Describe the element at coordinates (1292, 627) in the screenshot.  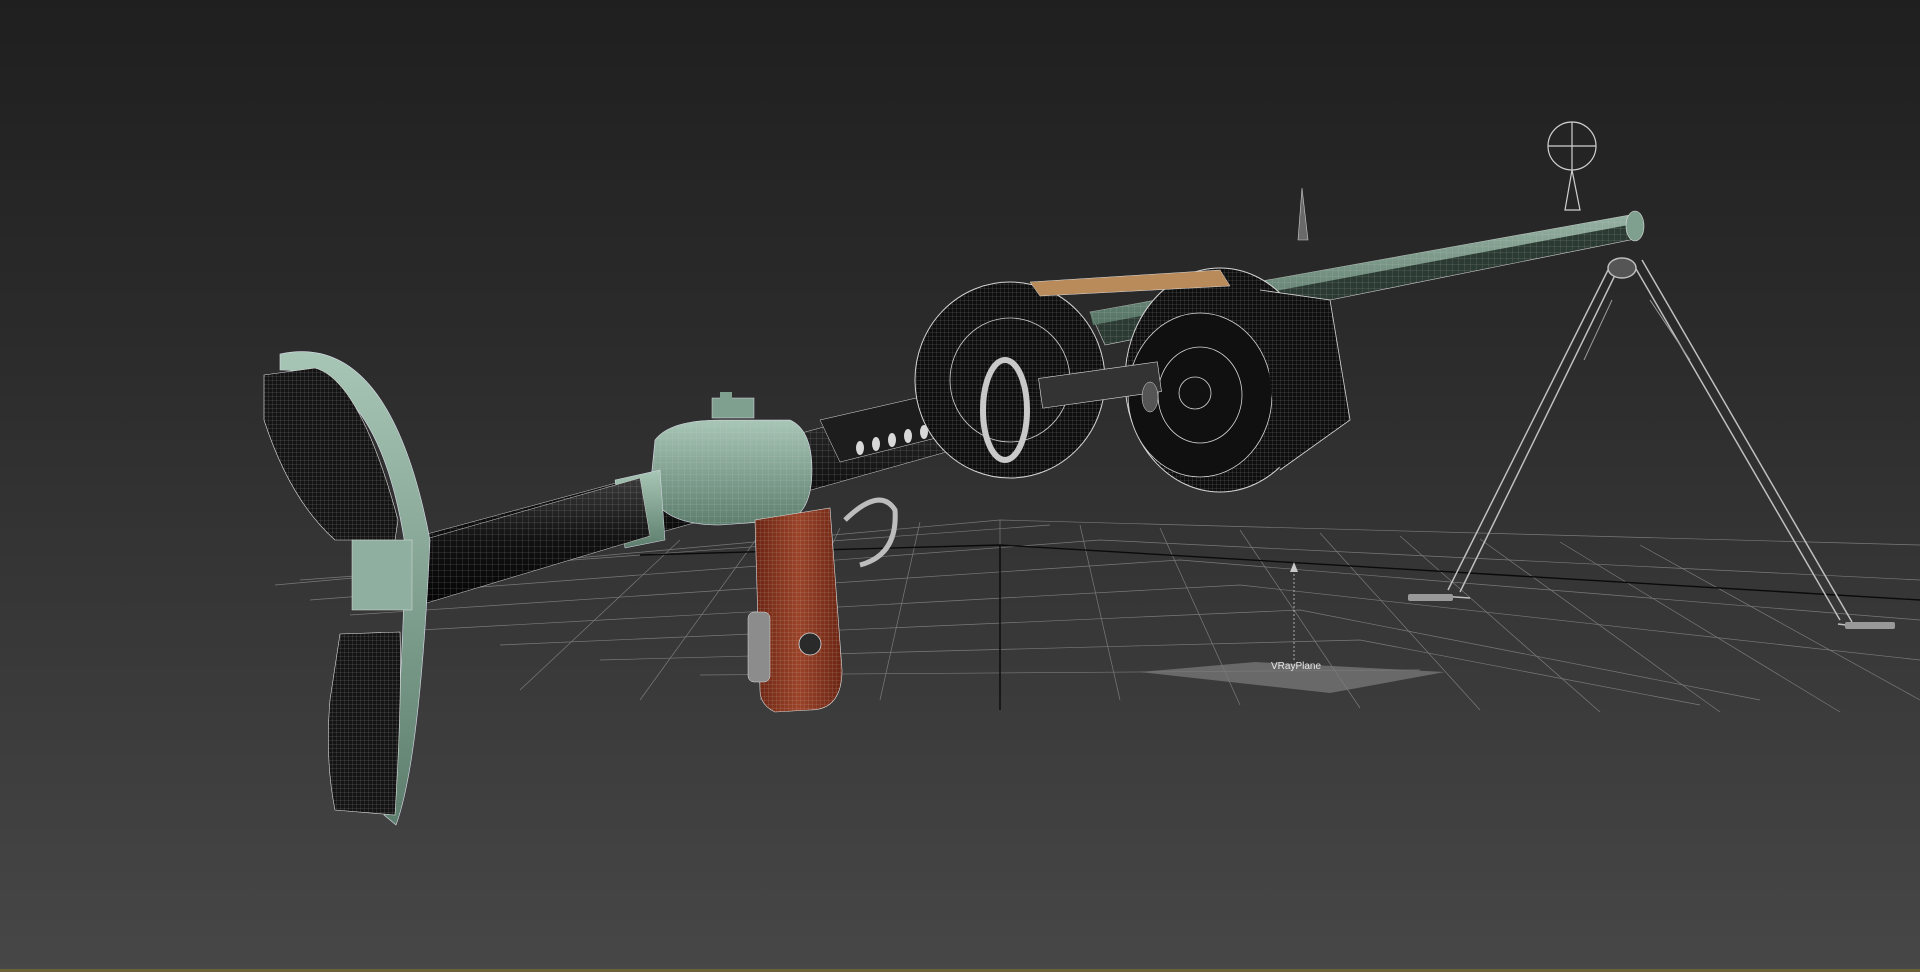
I see `vray-plane` at that location.